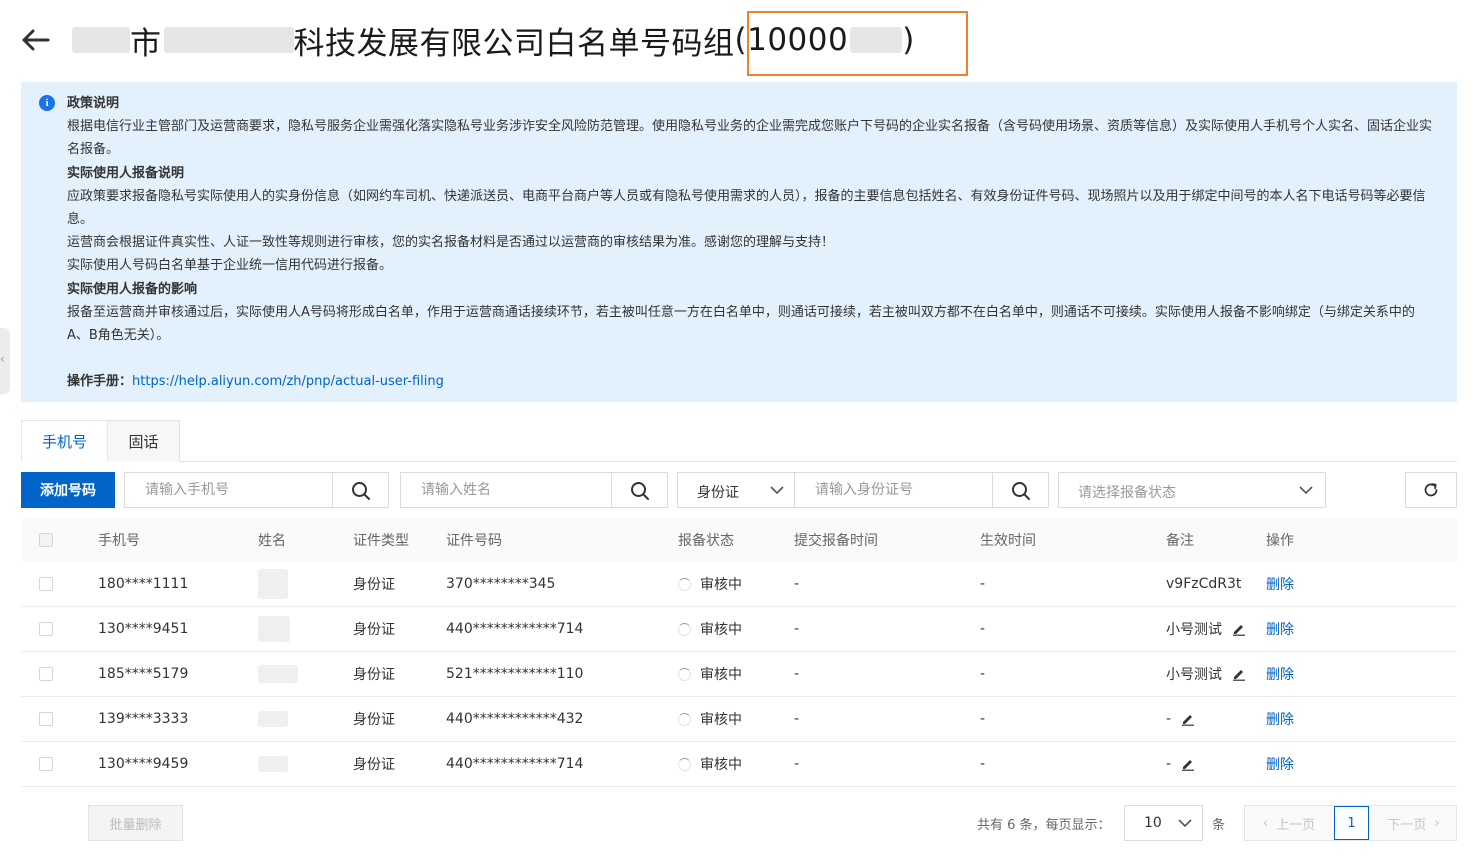  Describe the element at coordinates (135, 823) in the screenshot. I see `batch-delete-button: 批量删除` at that location.